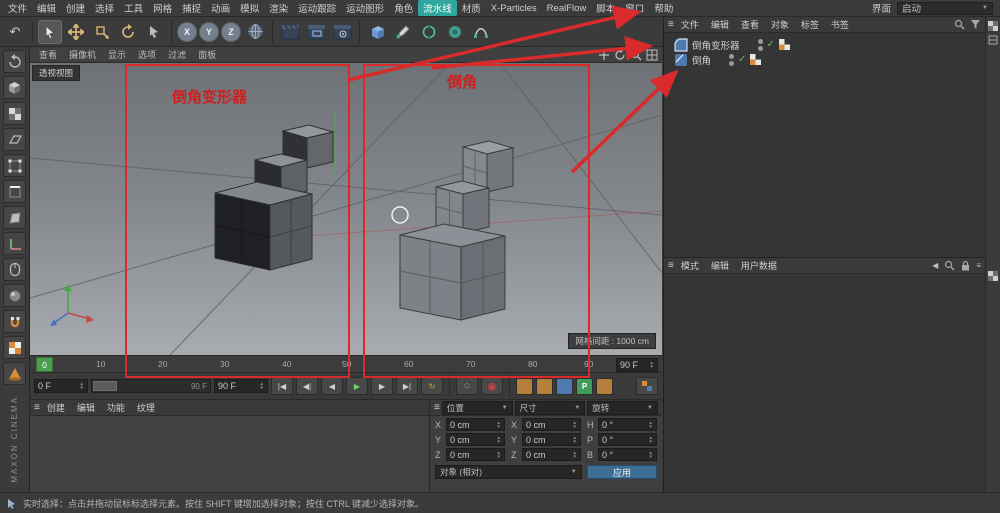  I want to click on size-column-dropdown: 尺寸 ▼, so click(550, 407).